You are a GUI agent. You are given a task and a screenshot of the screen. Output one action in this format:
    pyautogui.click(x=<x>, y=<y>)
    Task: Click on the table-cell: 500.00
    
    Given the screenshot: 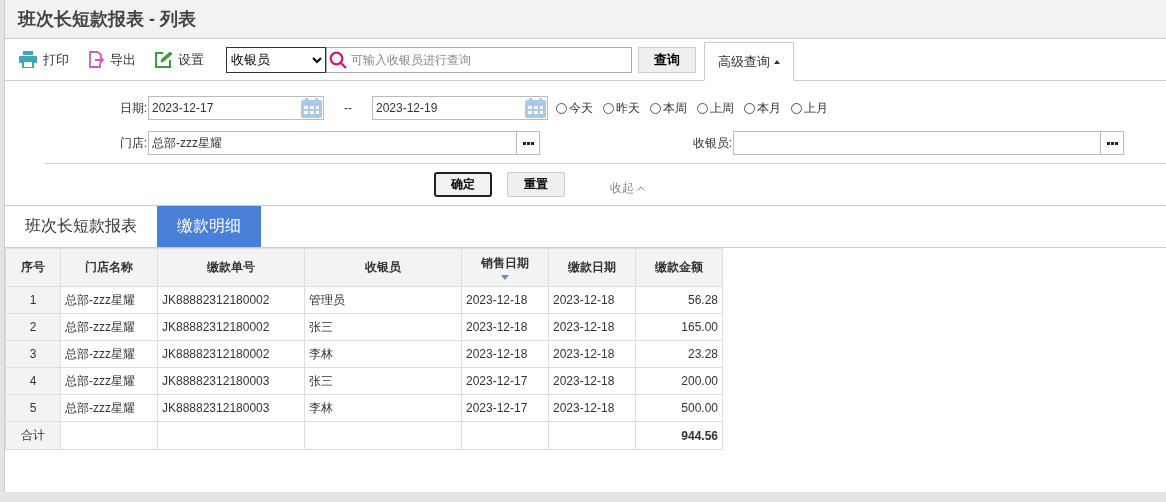 What is the action you would take?
    pyautogui.click(x=679, y=408)
    